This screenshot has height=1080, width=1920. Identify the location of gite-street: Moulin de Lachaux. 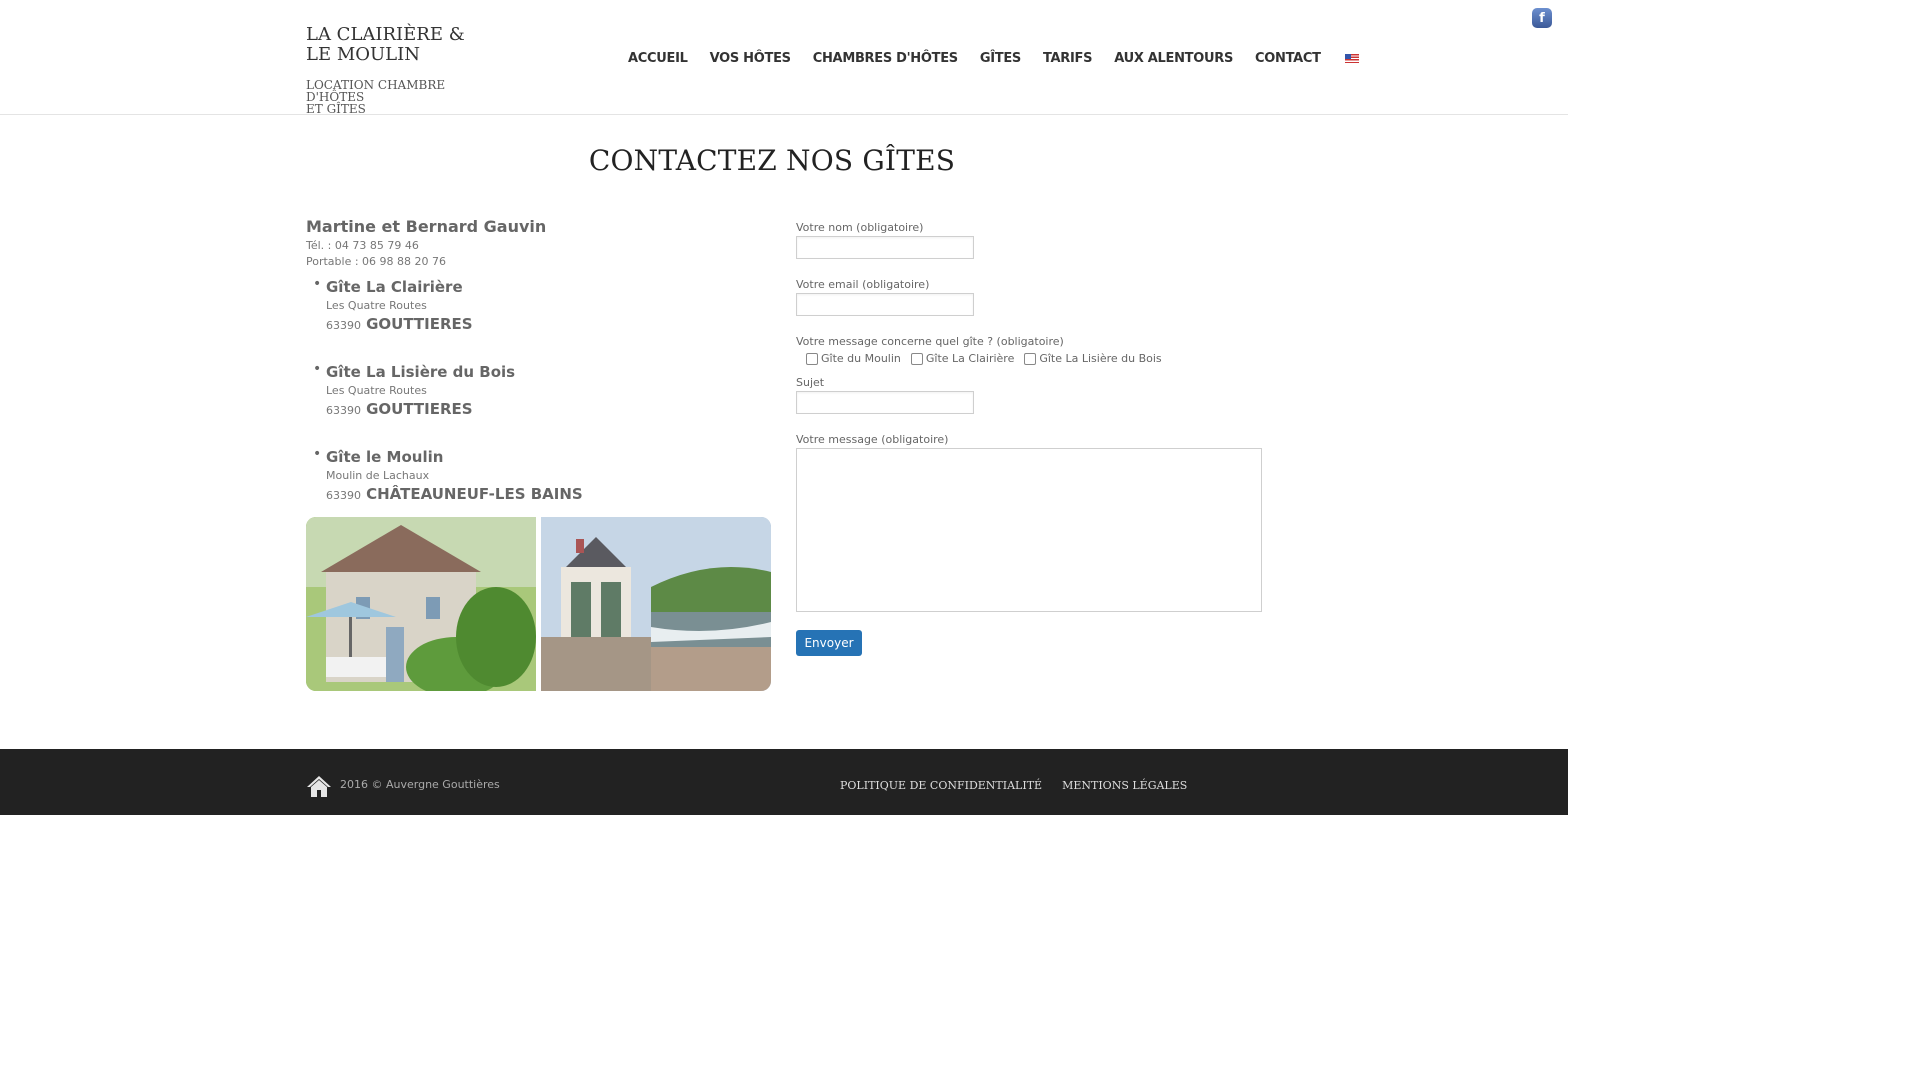
(378, 475).